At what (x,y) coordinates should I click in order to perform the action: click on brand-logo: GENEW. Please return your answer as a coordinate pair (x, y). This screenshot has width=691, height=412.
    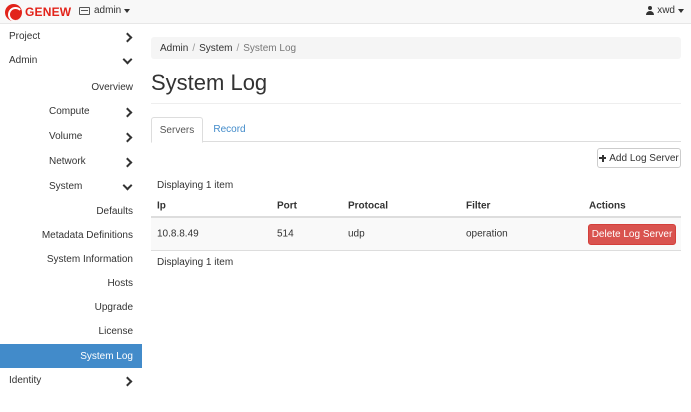
    Looking at the image, I should click on (38, 12).